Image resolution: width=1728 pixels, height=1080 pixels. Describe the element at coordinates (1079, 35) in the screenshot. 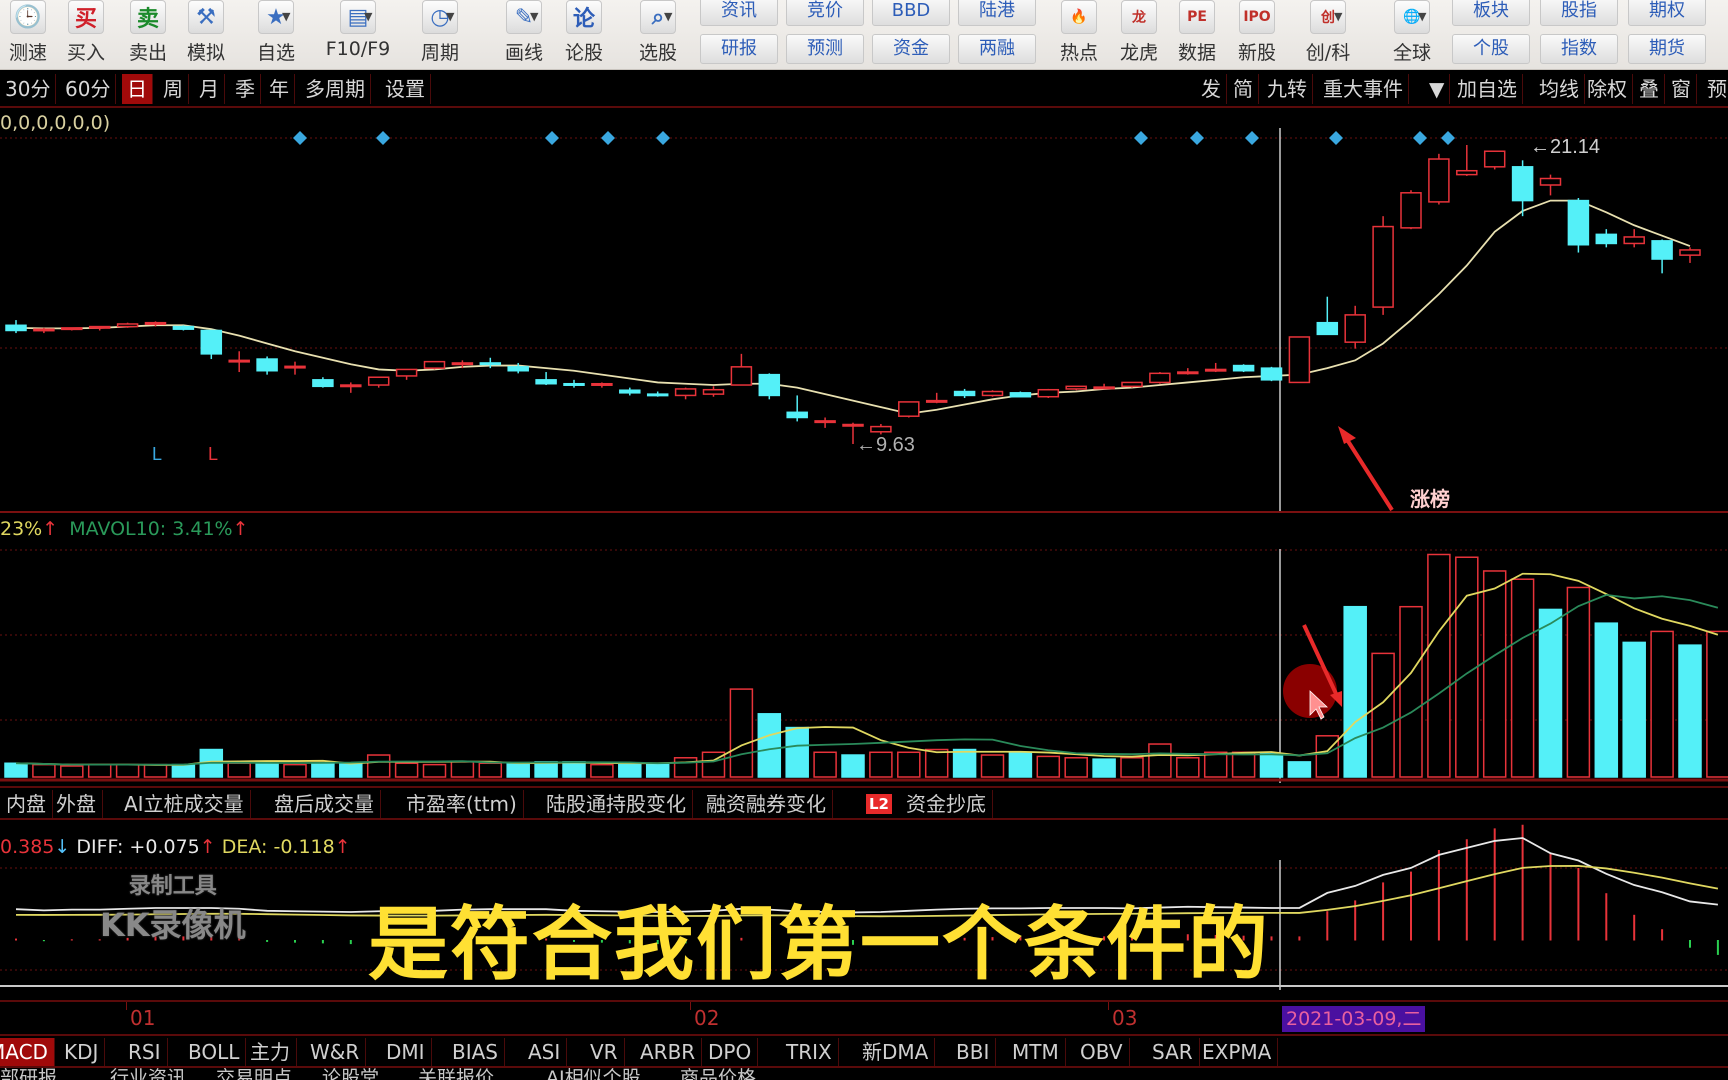

I see `toolbar-button-hot-flame: 🔥 热点` at that location.